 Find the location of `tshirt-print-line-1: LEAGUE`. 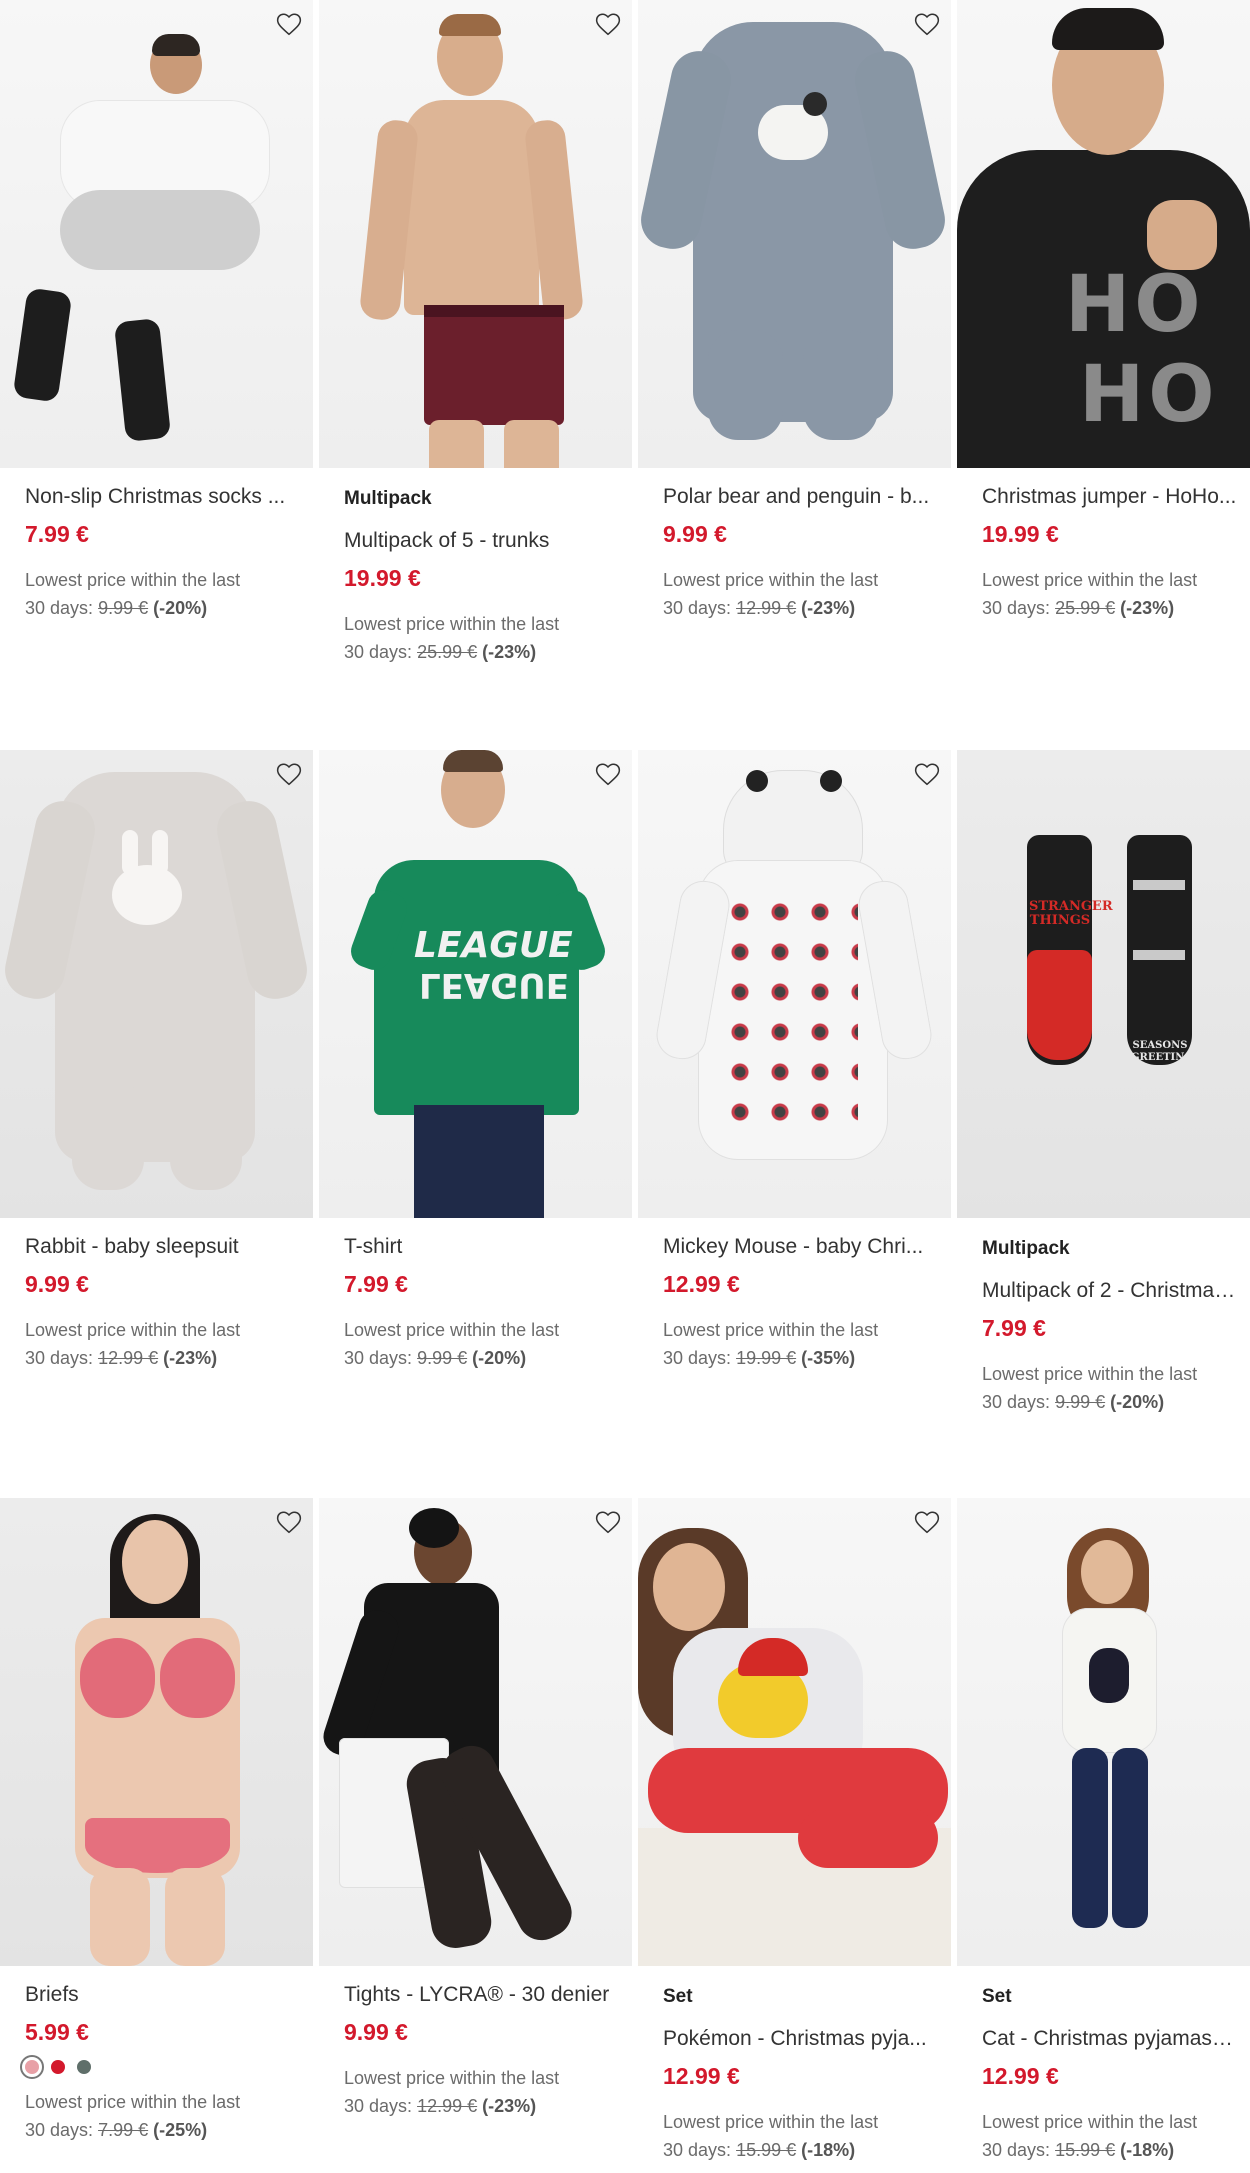

tshirt-print-line-1: LEAGUE is located at coordinates (493, 945).